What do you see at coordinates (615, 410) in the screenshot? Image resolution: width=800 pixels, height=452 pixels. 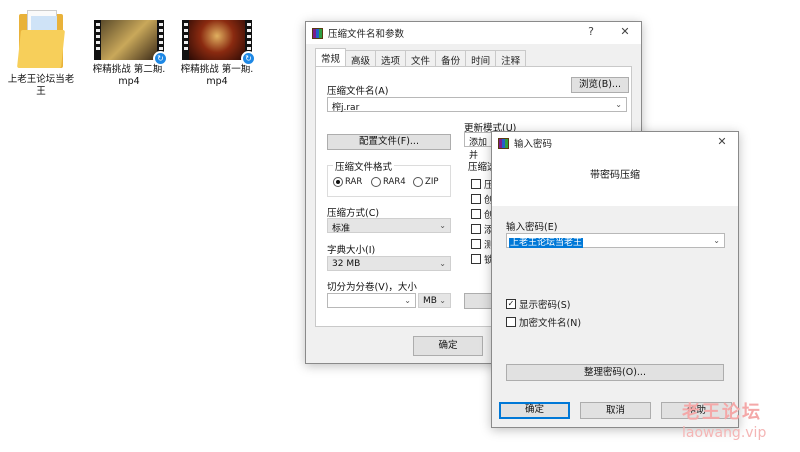 I see `password-cancel-button: 取消` at bounding box center [615, 410].